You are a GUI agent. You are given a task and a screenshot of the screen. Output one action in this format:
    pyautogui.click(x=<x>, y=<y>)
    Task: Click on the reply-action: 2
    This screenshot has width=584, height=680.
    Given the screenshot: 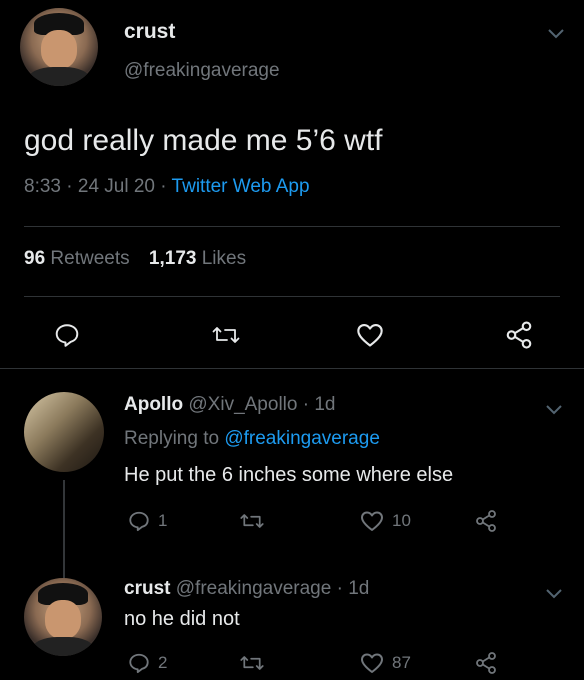 What is the action you would take?
    pyautogui.click(x=147, y=663)
    